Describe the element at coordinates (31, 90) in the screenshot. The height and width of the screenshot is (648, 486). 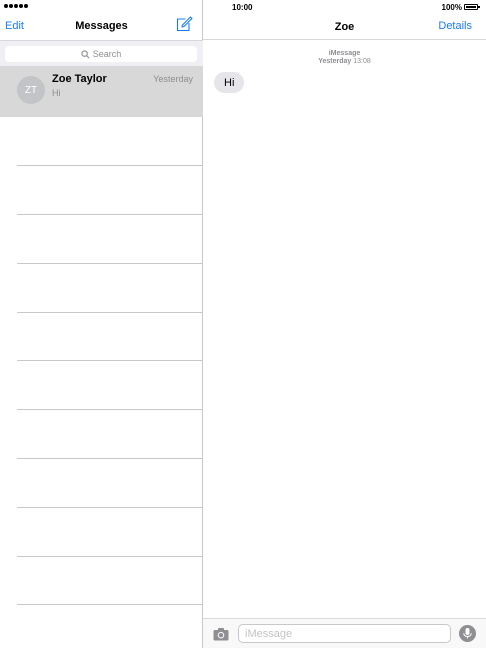
I see `avatar: ZT` at that location.